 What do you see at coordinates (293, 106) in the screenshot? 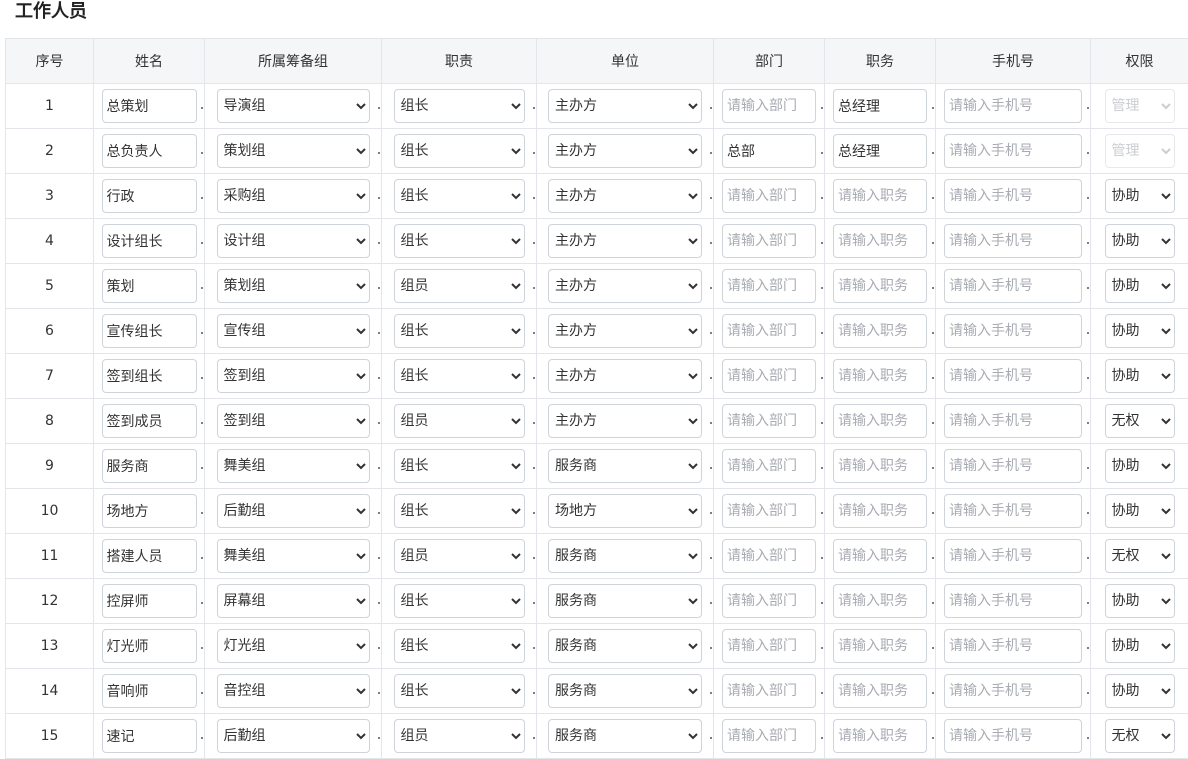
I see `group-select: 导演组` at bounding box center [293, 106].